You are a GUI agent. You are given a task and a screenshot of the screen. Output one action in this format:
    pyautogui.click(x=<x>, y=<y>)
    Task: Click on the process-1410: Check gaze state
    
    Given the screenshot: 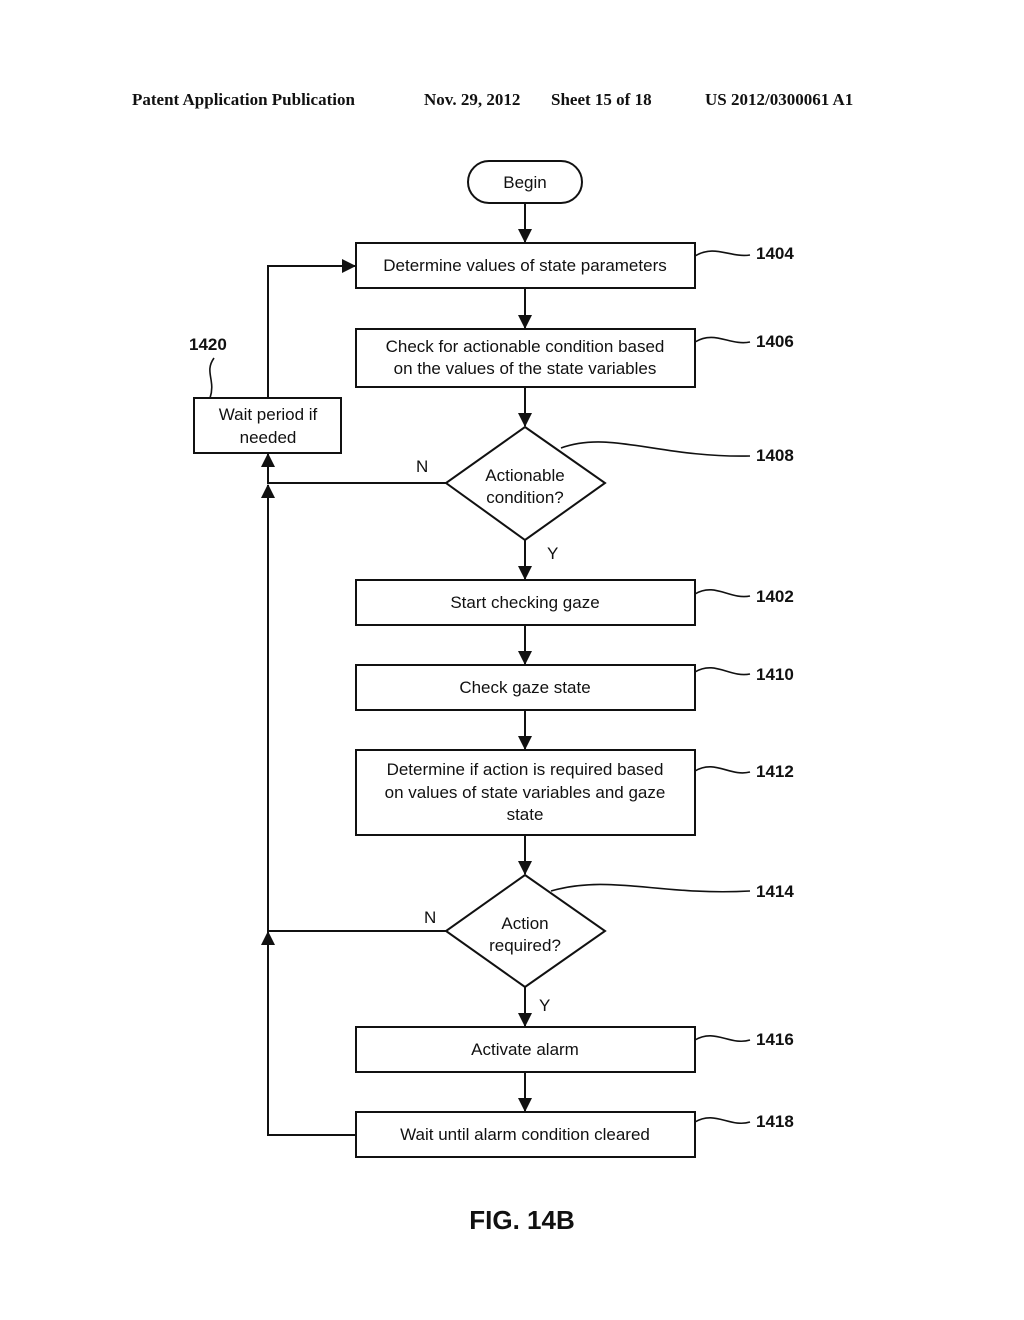 What is the action you would take?
    pyautogui.click(x=525, y=687)
    